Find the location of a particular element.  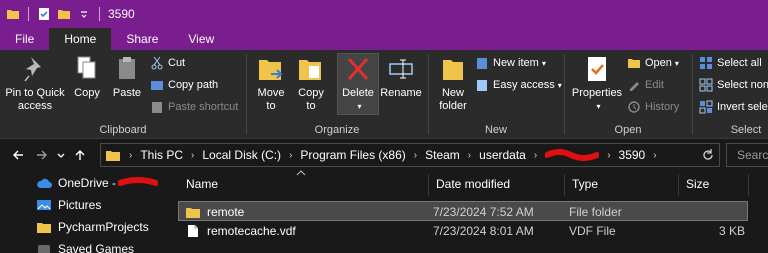

breadcrumb-userdata: userdata is located at coordinates (502, 155).